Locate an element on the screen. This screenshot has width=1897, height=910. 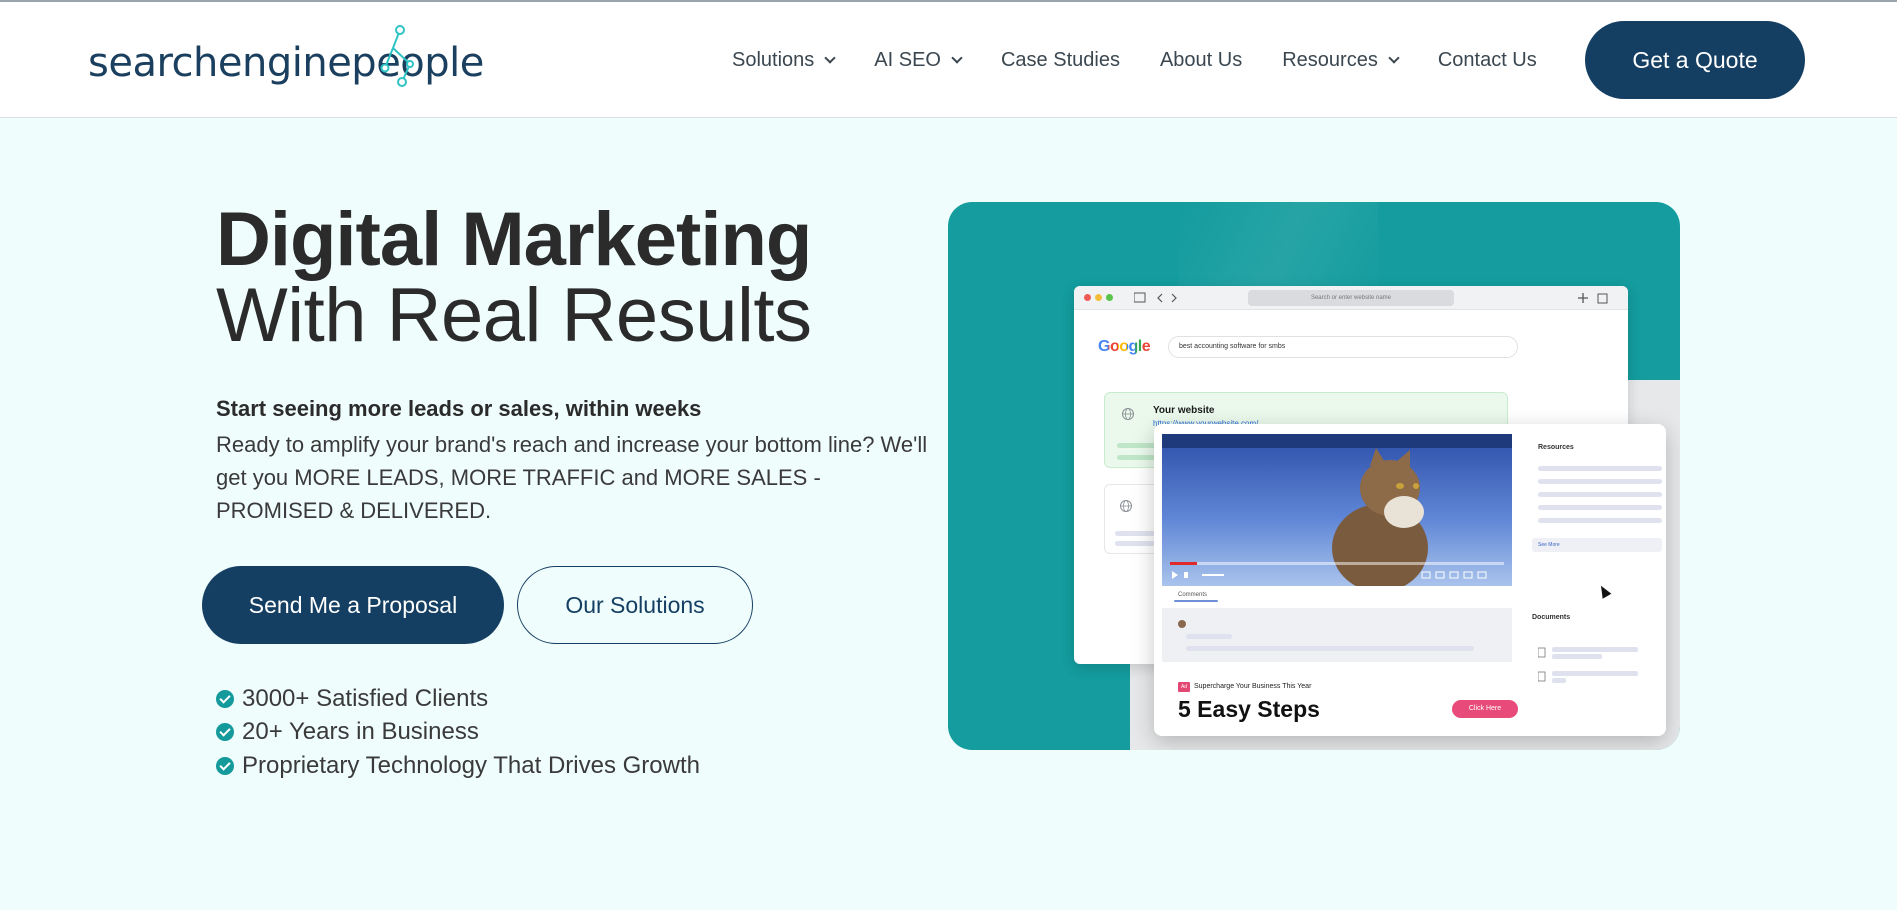
nav-resources: Resources is located at coordinates (1341, 60).